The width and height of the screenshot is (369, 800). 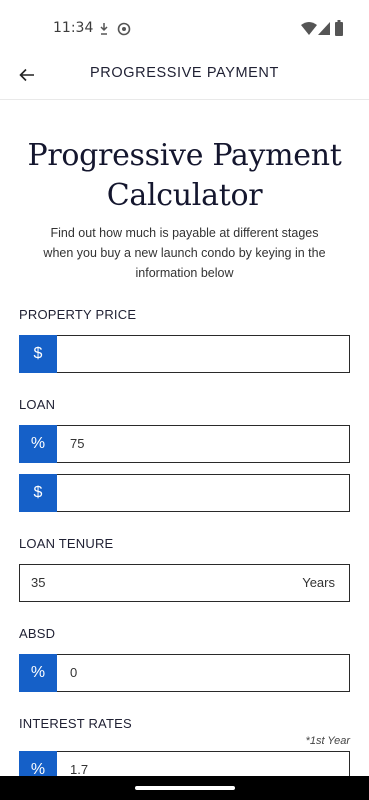 What do you see at coordinates (309, 31) in the screenshot?
I see `wifi-icon` at bounding box center [309, 31].